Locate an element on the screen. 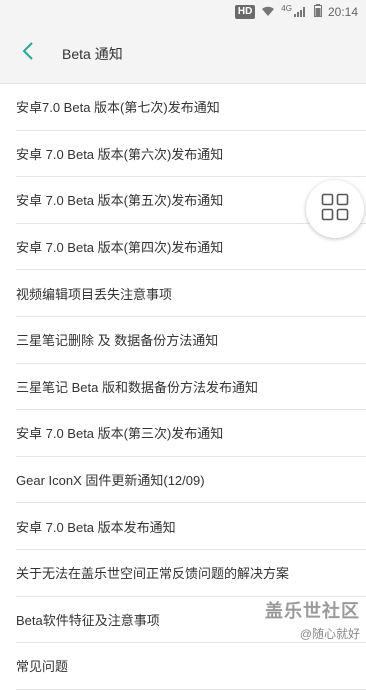  list-item: 视频编辑项目丢失注意事项 is located at coordinates (191, 293).